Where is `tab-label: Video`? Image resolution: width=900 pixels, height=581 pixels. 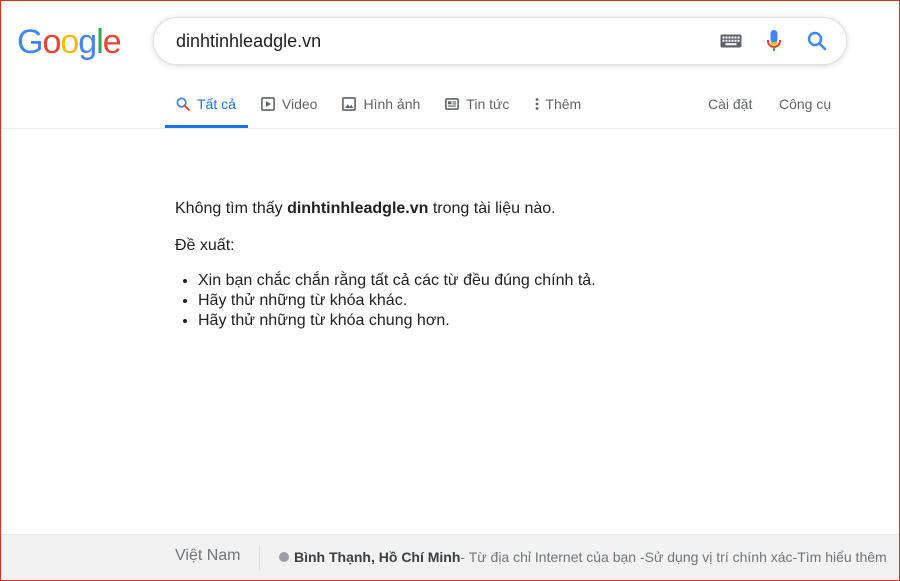
tab-label: Video is located at coordinates (299, 104).